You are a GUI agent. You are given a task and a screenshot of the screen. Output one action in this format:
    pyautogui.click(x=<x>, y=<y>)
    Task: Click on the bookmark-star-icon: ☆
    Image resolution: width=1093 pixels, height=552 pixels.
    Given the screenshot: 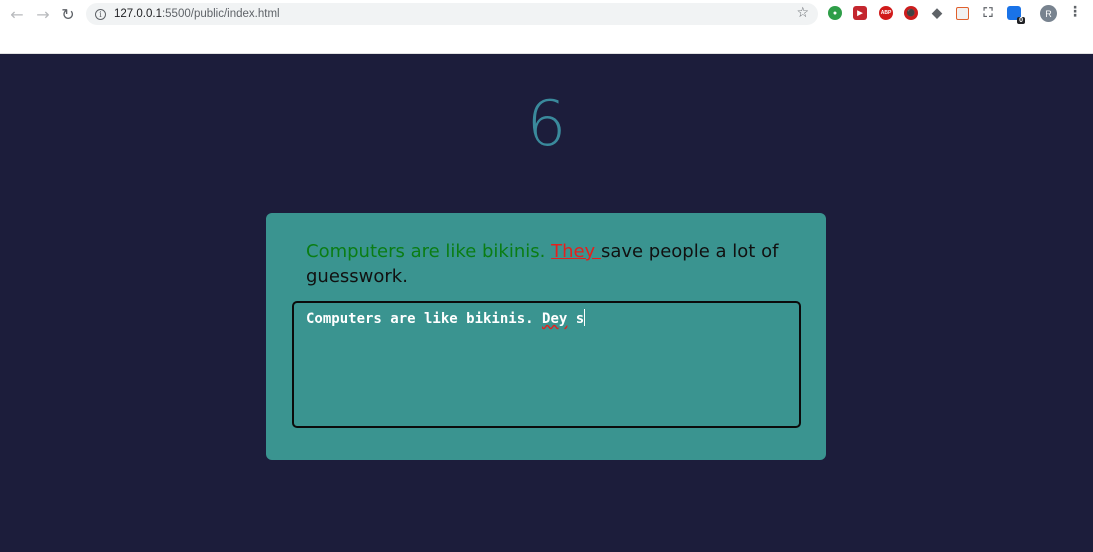 What is the action you would take?
    pyautogui.click(x=802, y=13)
    